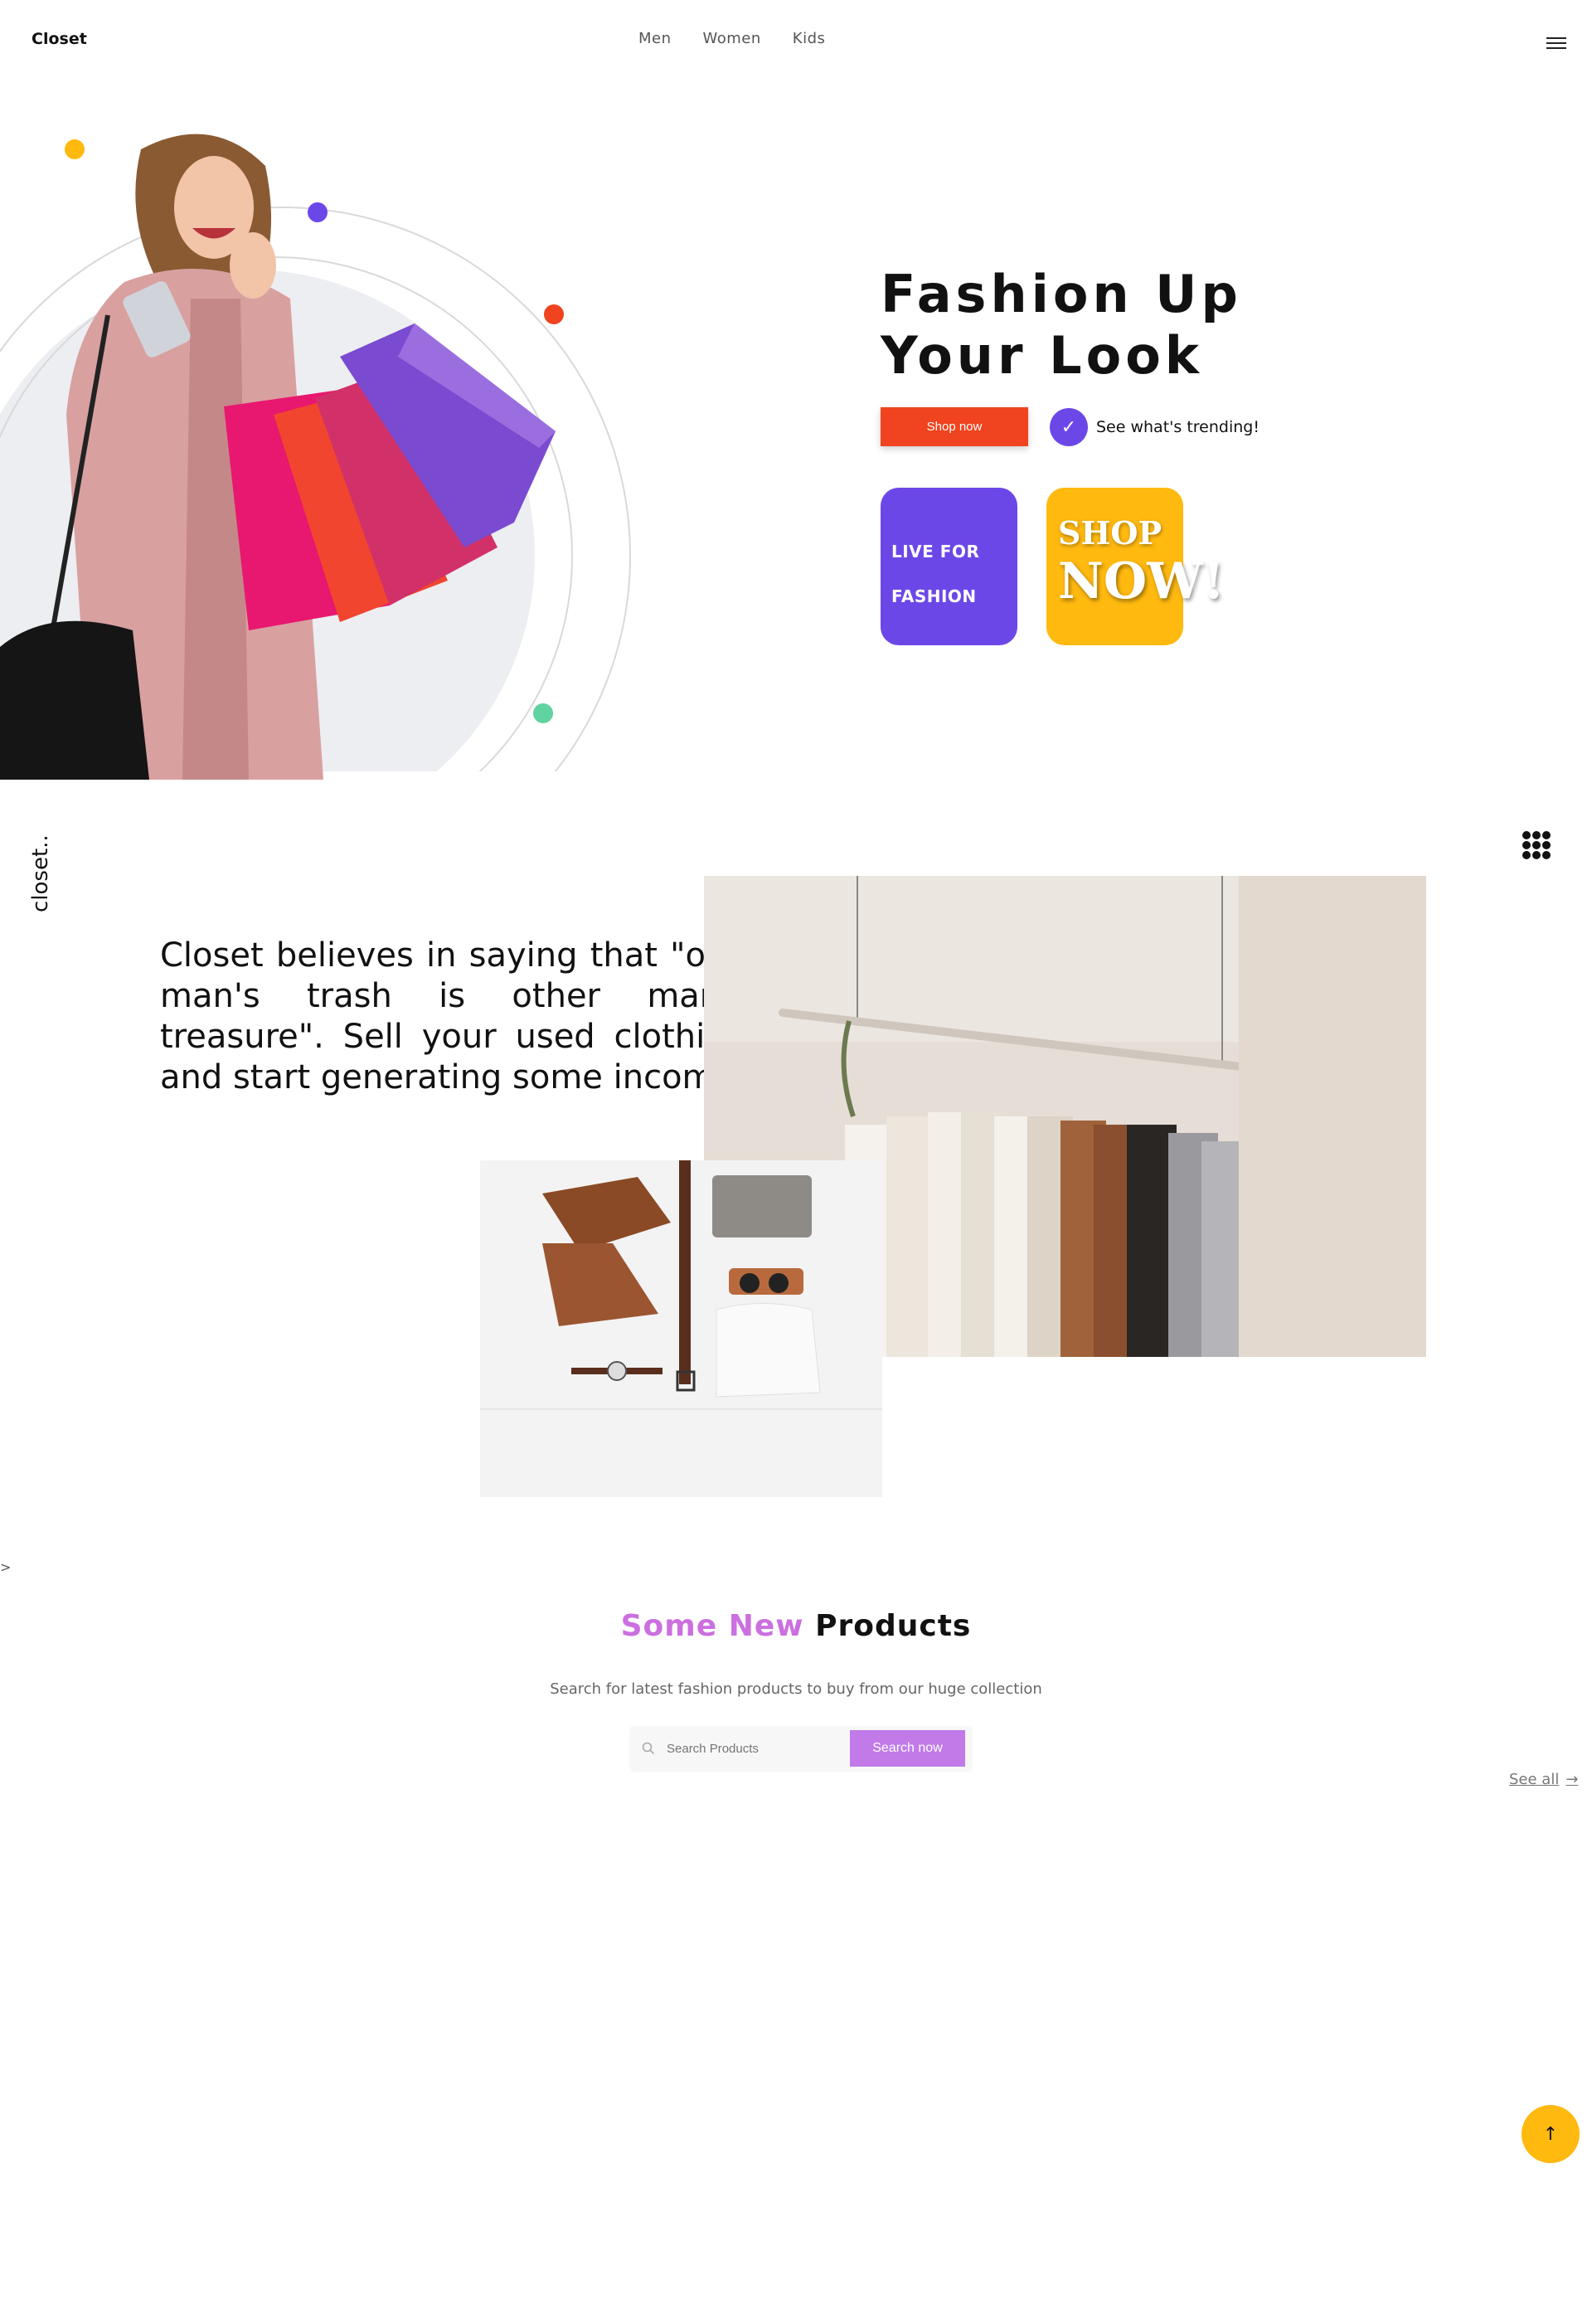 The image size is (1592, 2324). What do you see at coordinates (954, 426) in the screenshot?
I see `shop-now-button: Shop now` at bounding box center [954, 426].